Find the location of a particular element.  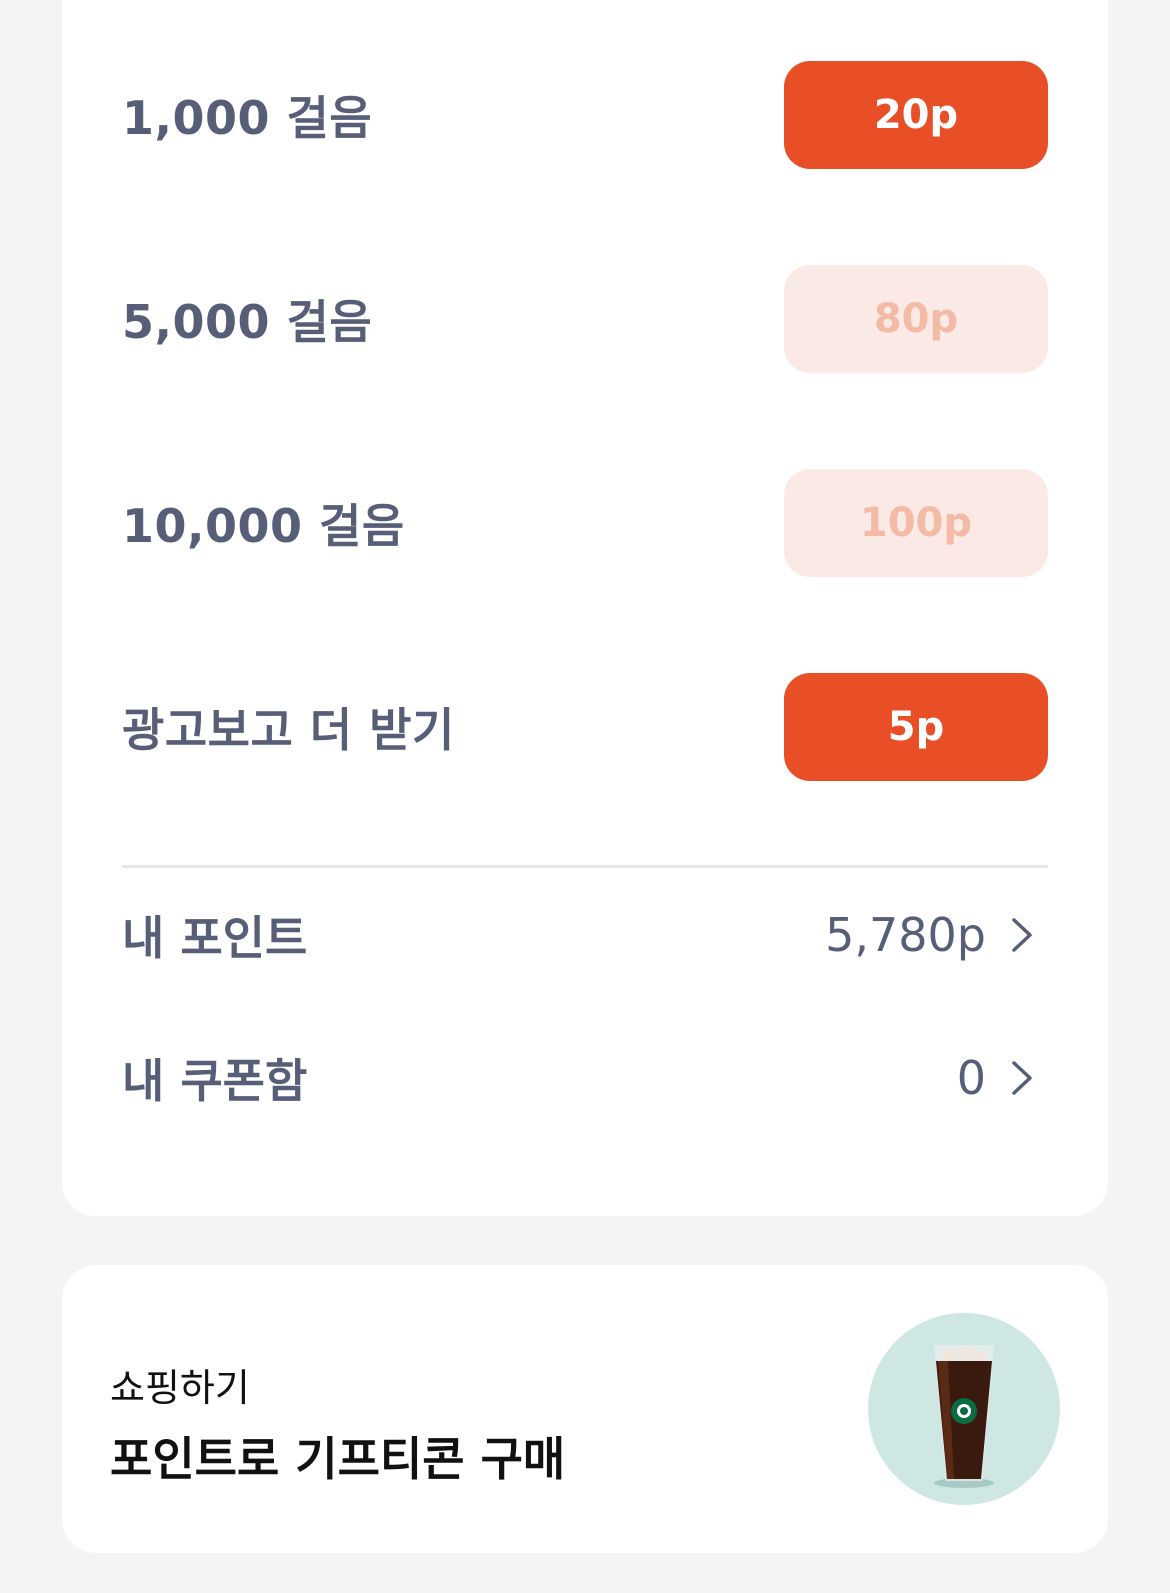

my-points-label: 내 포인트 is located at coordinates (215, 938).